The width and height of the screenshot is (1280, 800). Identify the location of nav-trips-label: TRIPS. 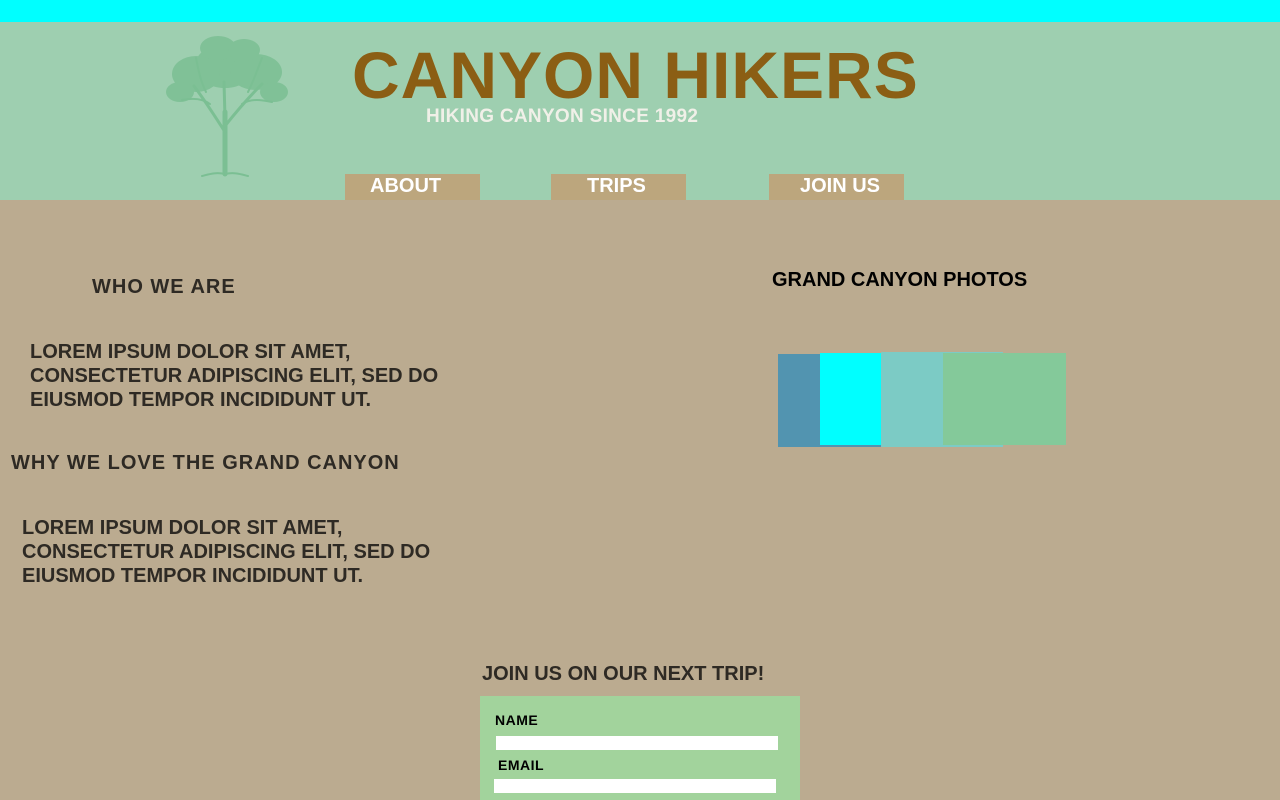
(616, 186).